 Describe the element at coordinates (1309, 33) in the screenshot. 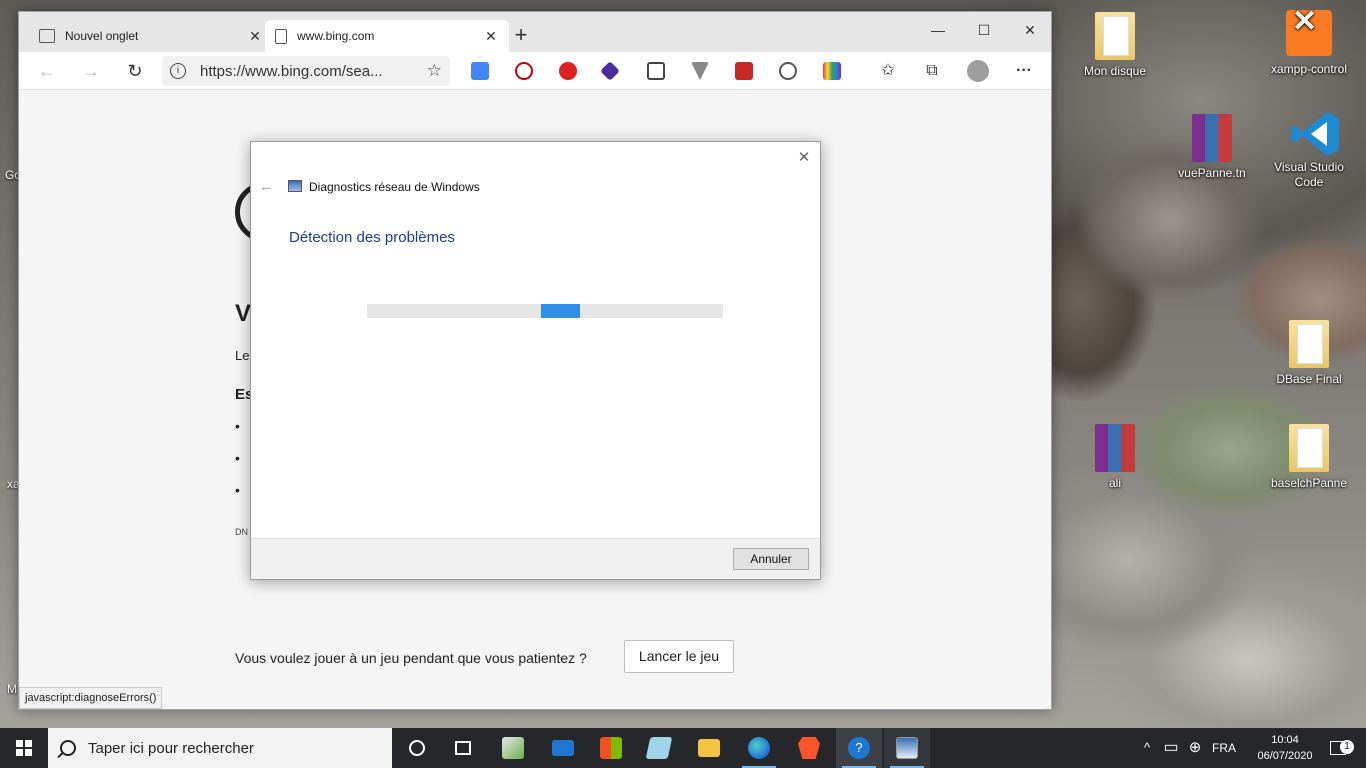

I see `xampp-icon` at that location.